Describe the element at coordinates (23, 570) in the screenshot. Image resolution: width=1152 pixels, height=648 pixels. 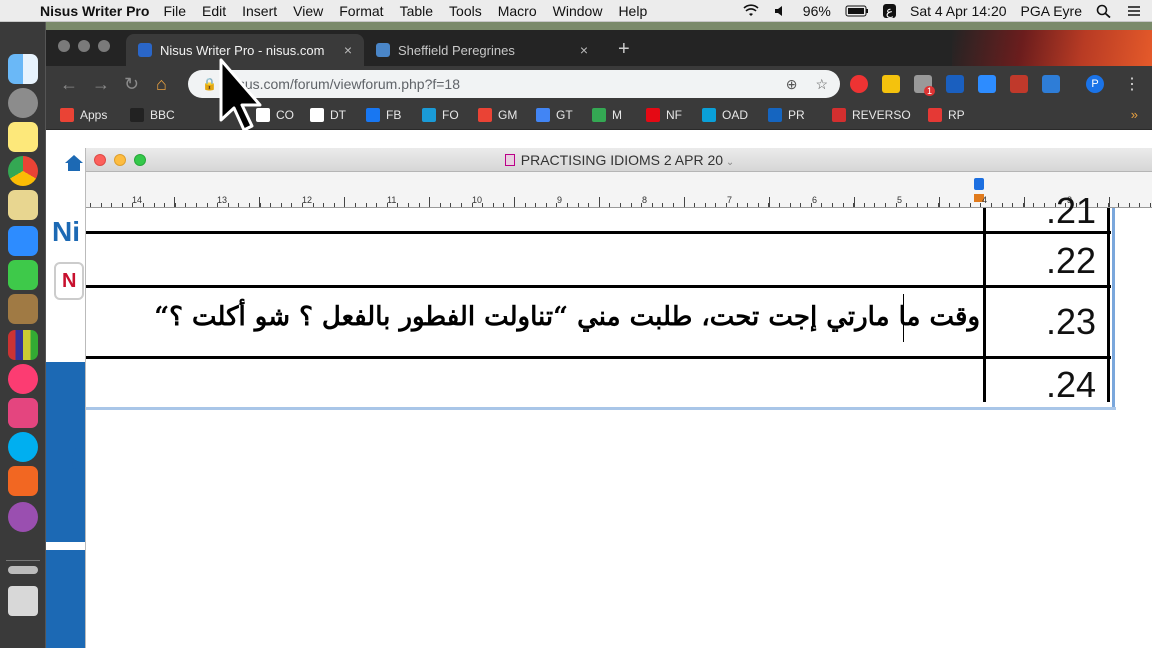
I see `folder-icon` at that location.